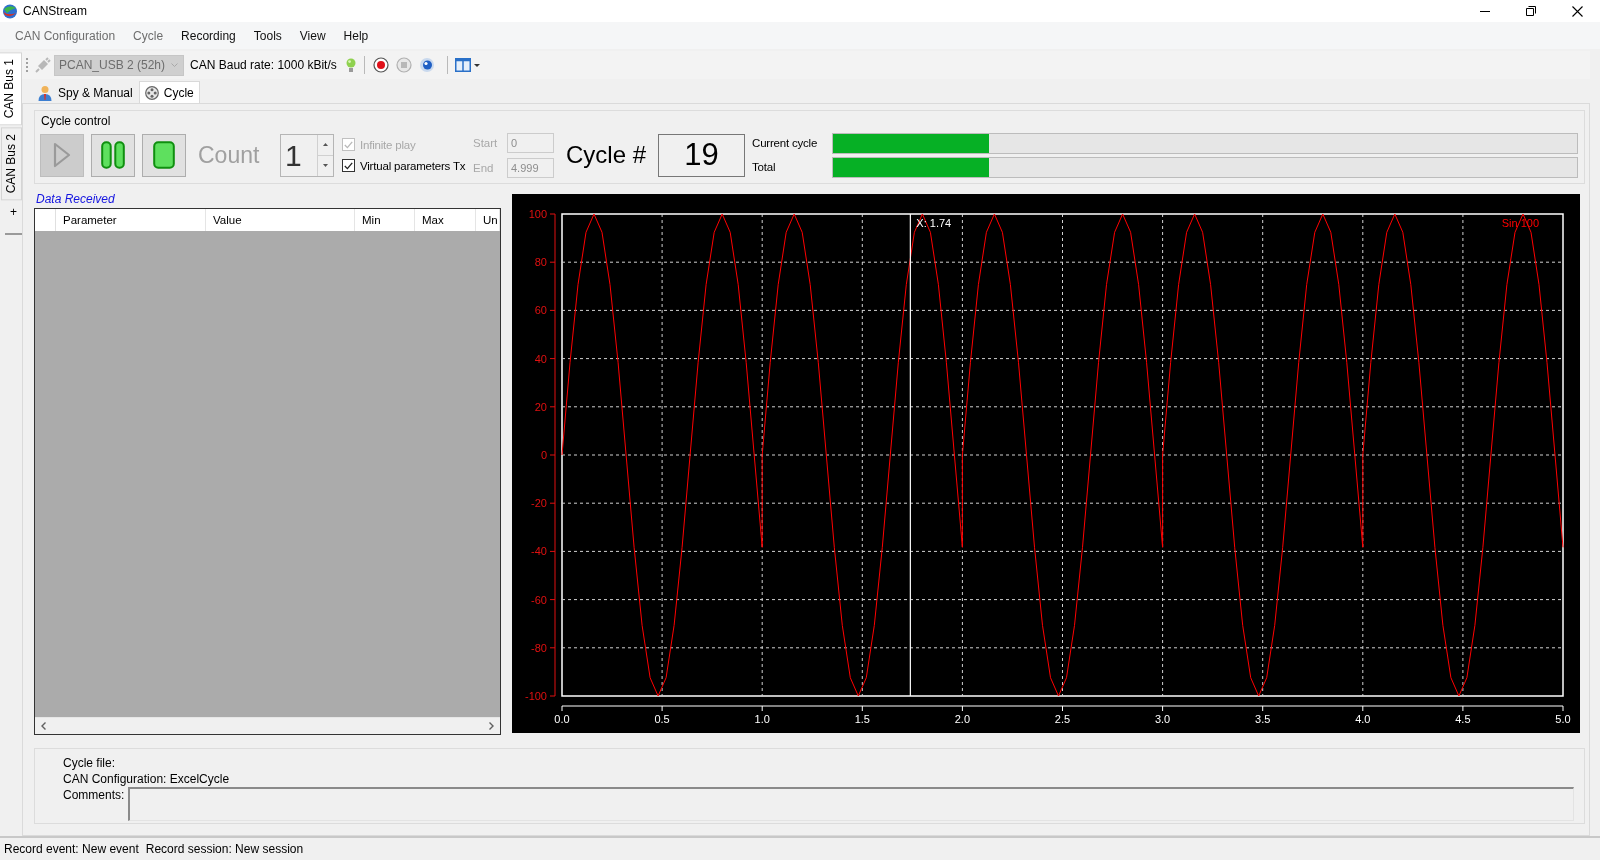  I want to click on app-icon, so click(10, 11).